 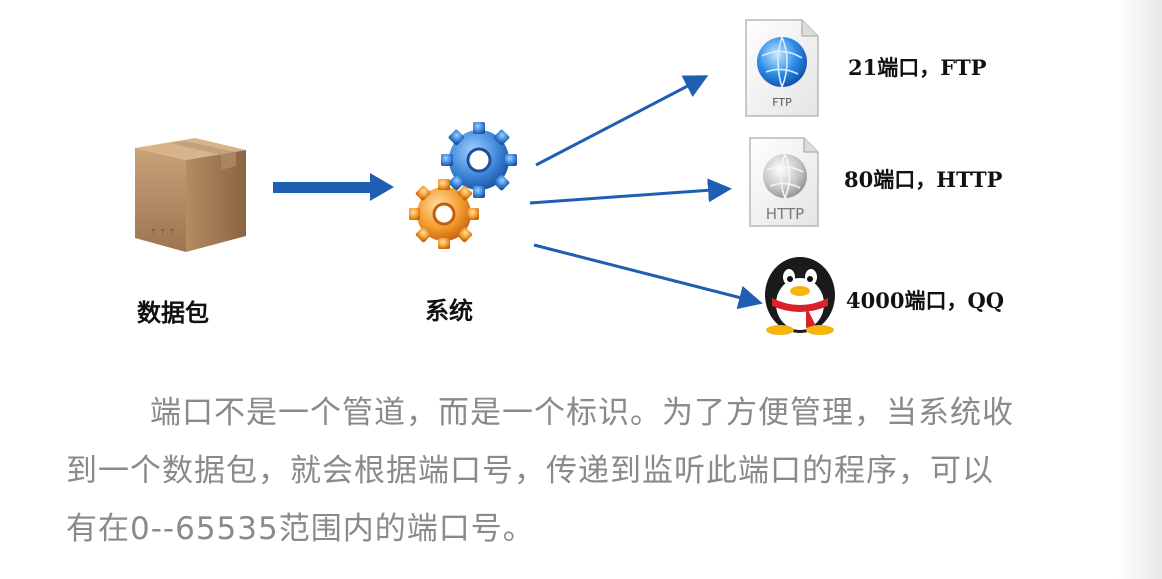 I want to click on gears-icon, so click(x=463, y=185).